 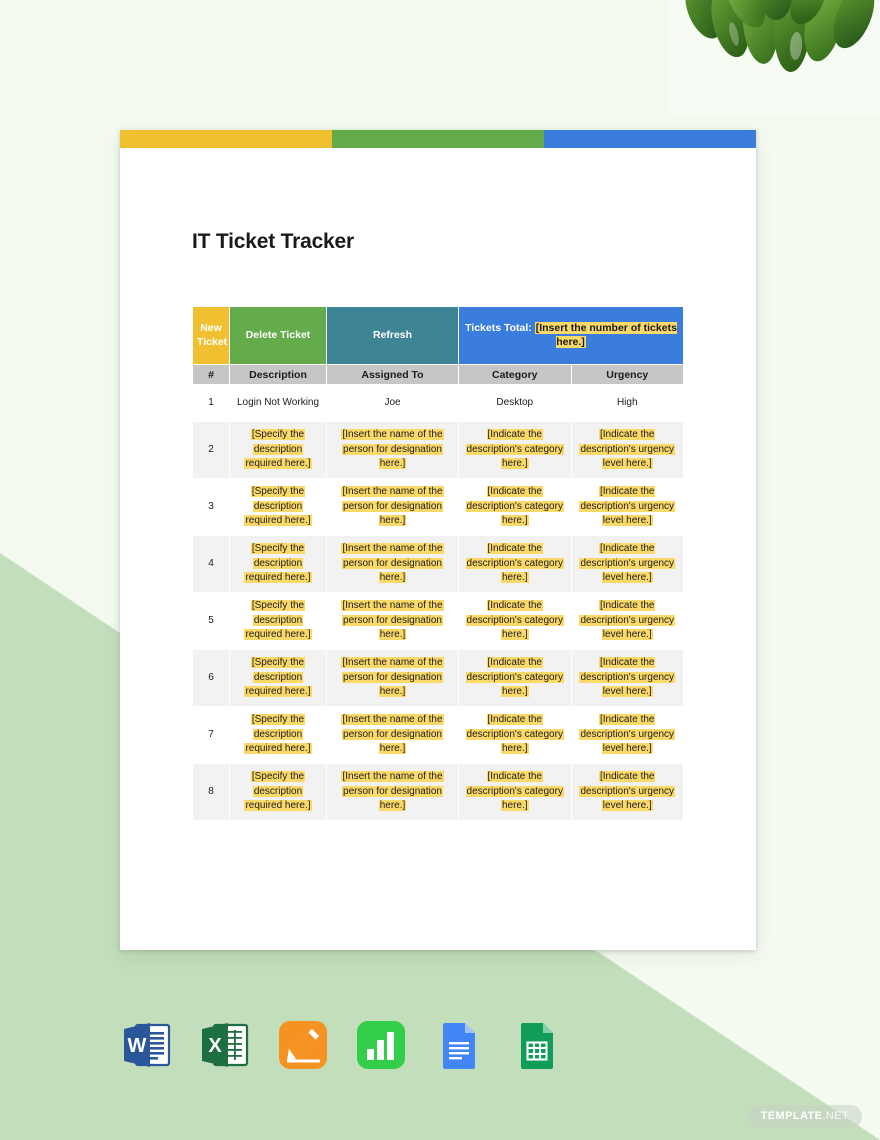 I want to click on column-header-assigned-to: Assigned To, so click(x=392, y=374).